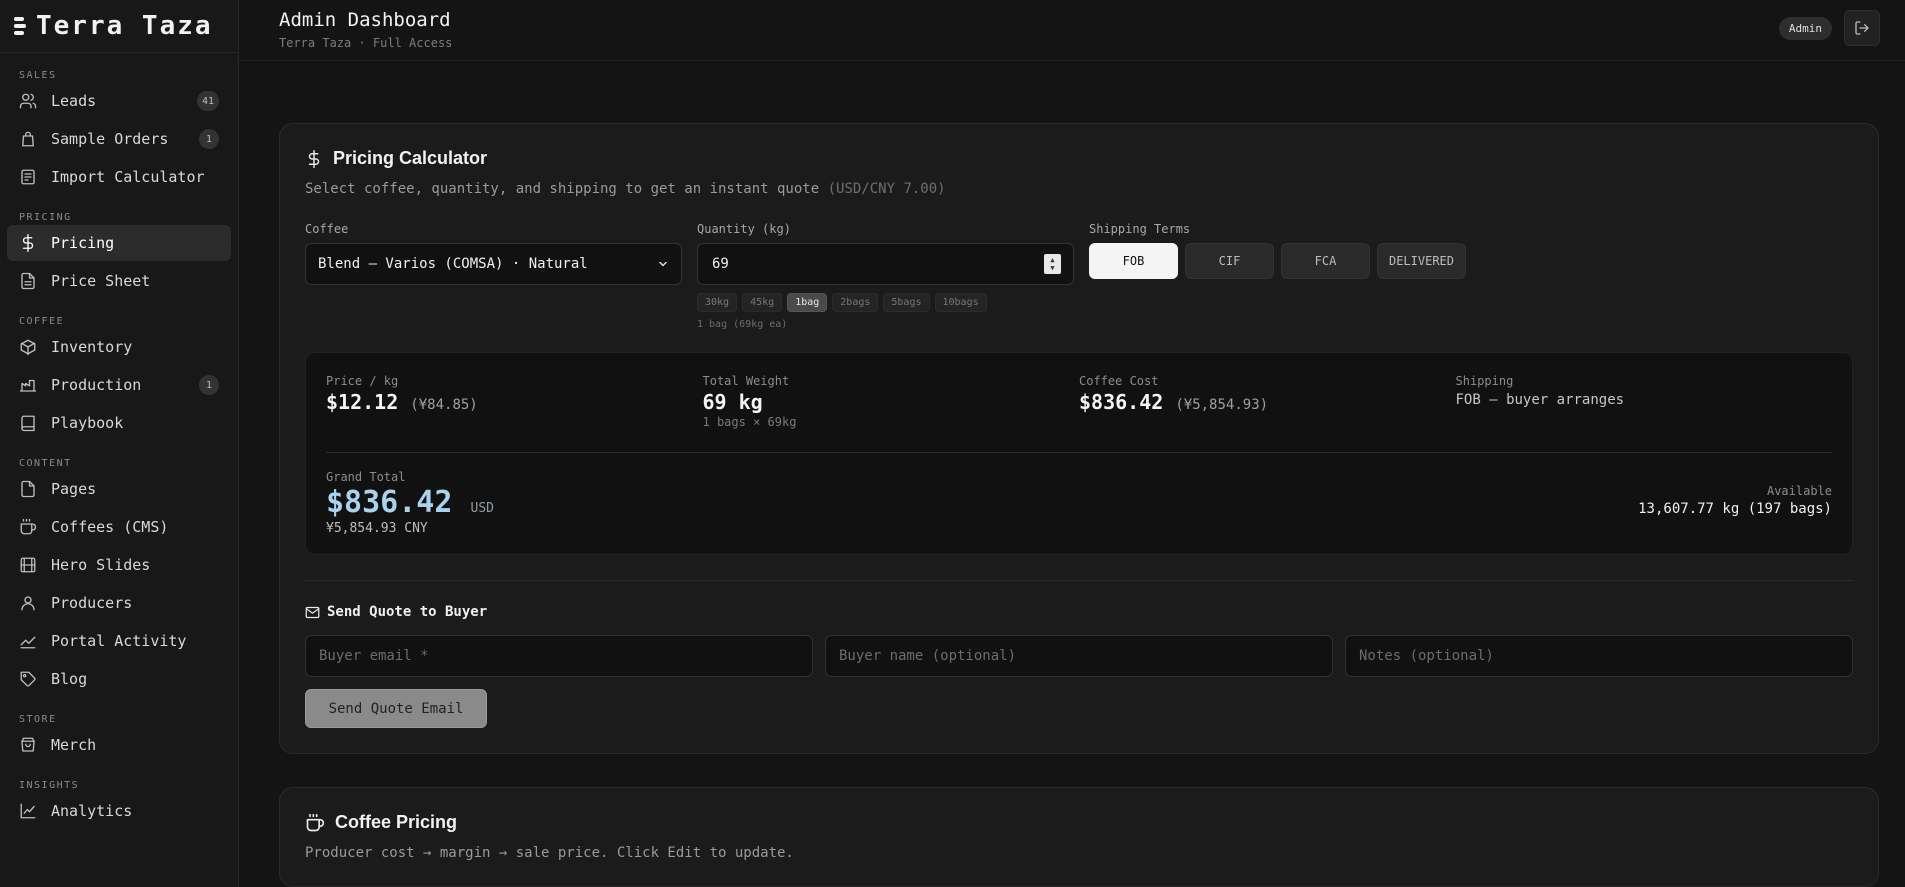 The height and width of the screenshot is (887, 1905). What do you see at coordinates (1267, 401) in the screenshot?
I see `coffee-cost: Coffee Cost $836.42 (¥5,854.93)` at bounding box center [1267, 401].